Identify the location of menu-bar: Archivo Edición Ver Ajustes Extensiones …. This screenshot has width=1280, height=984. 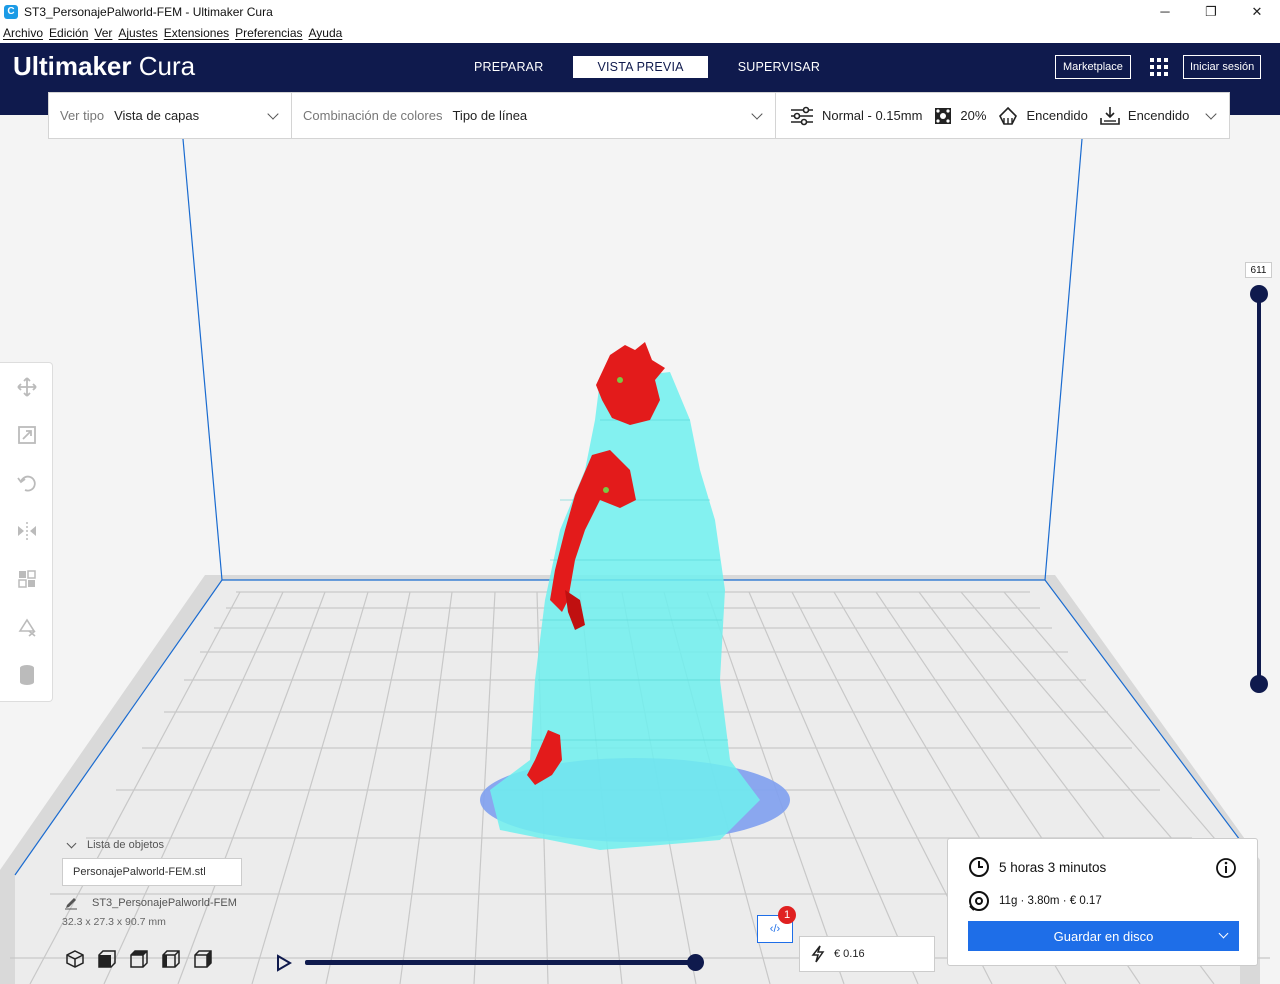
(640, 33).